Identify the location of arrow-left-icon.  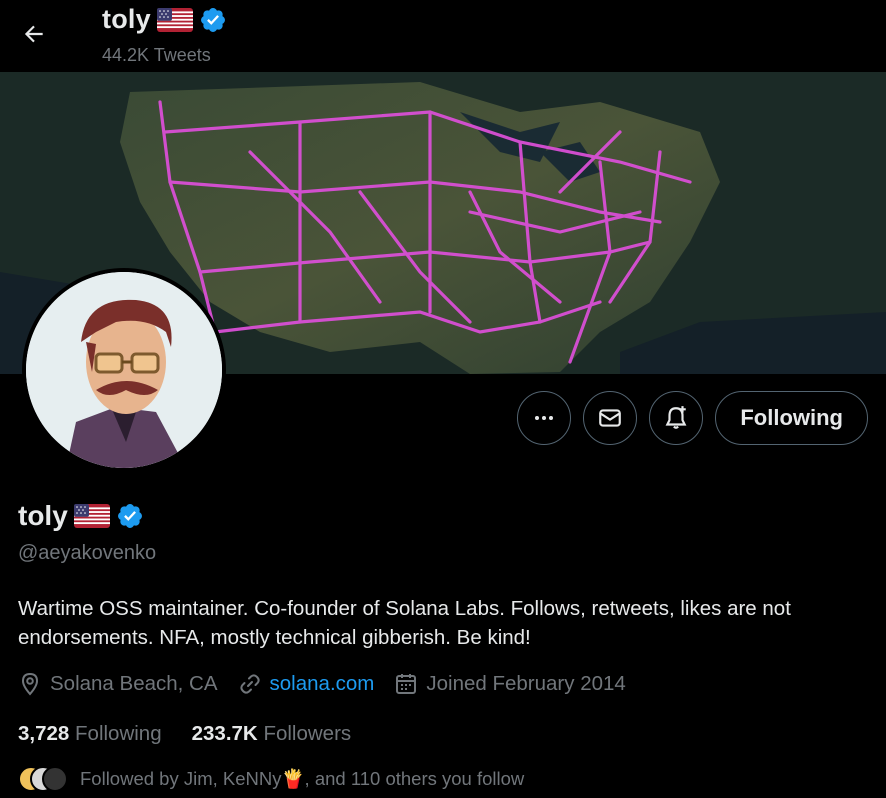
(33, 34).